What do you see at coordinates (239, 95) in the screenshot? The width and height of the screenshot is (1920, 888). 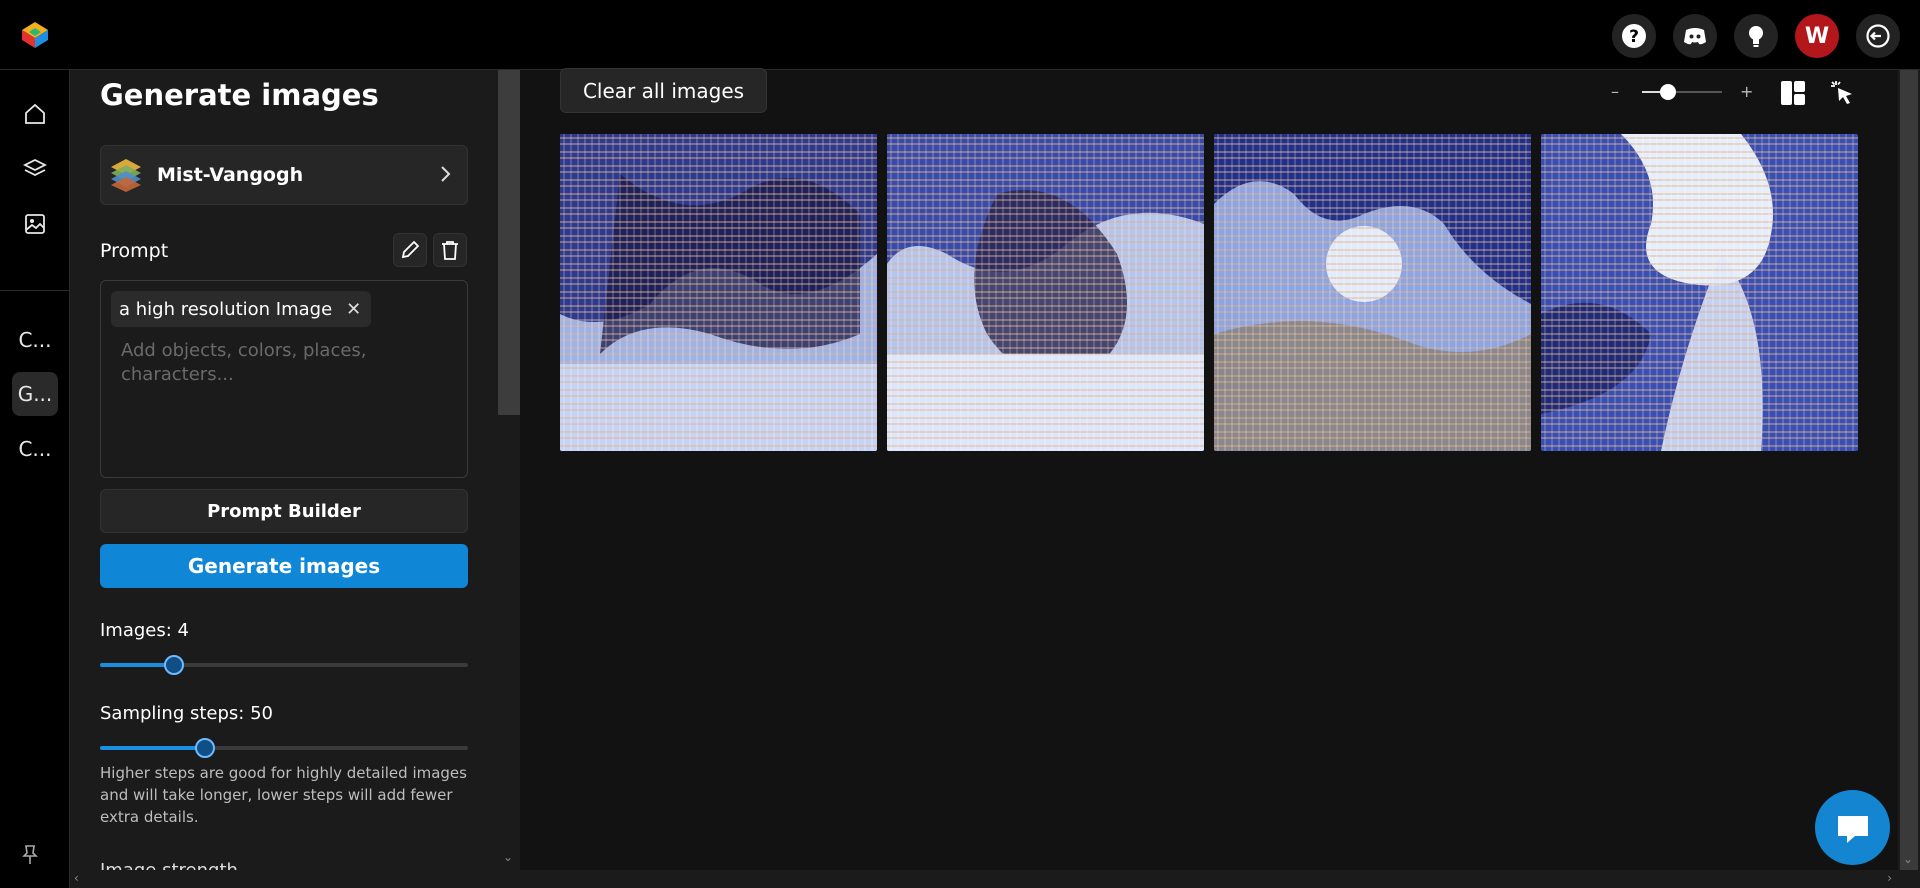 I see `page-title: Generate images` at bounding box center [239, 95].